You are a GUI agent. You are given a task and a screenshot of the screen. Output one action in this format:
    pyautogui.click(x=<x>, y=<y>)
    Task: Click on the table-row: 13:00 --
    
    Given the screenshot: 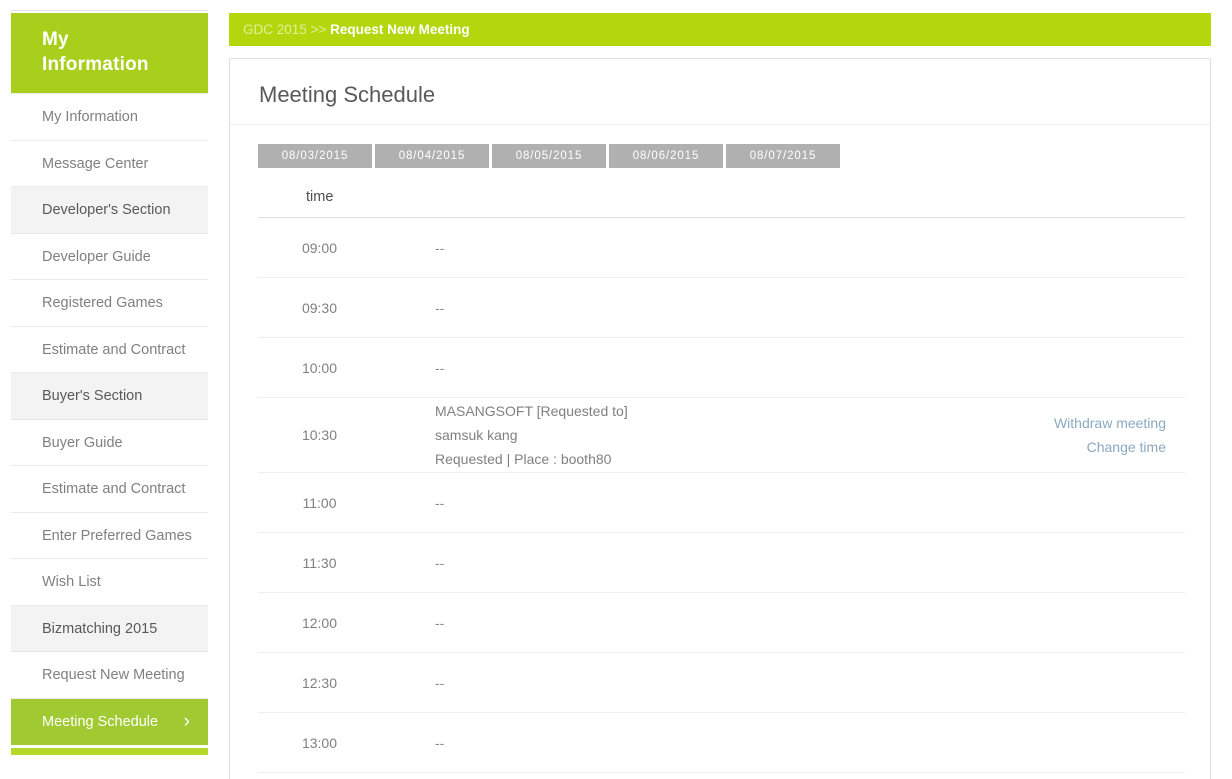 What is the action you would take?
    pyautogui.click(x=721, y=742)
    